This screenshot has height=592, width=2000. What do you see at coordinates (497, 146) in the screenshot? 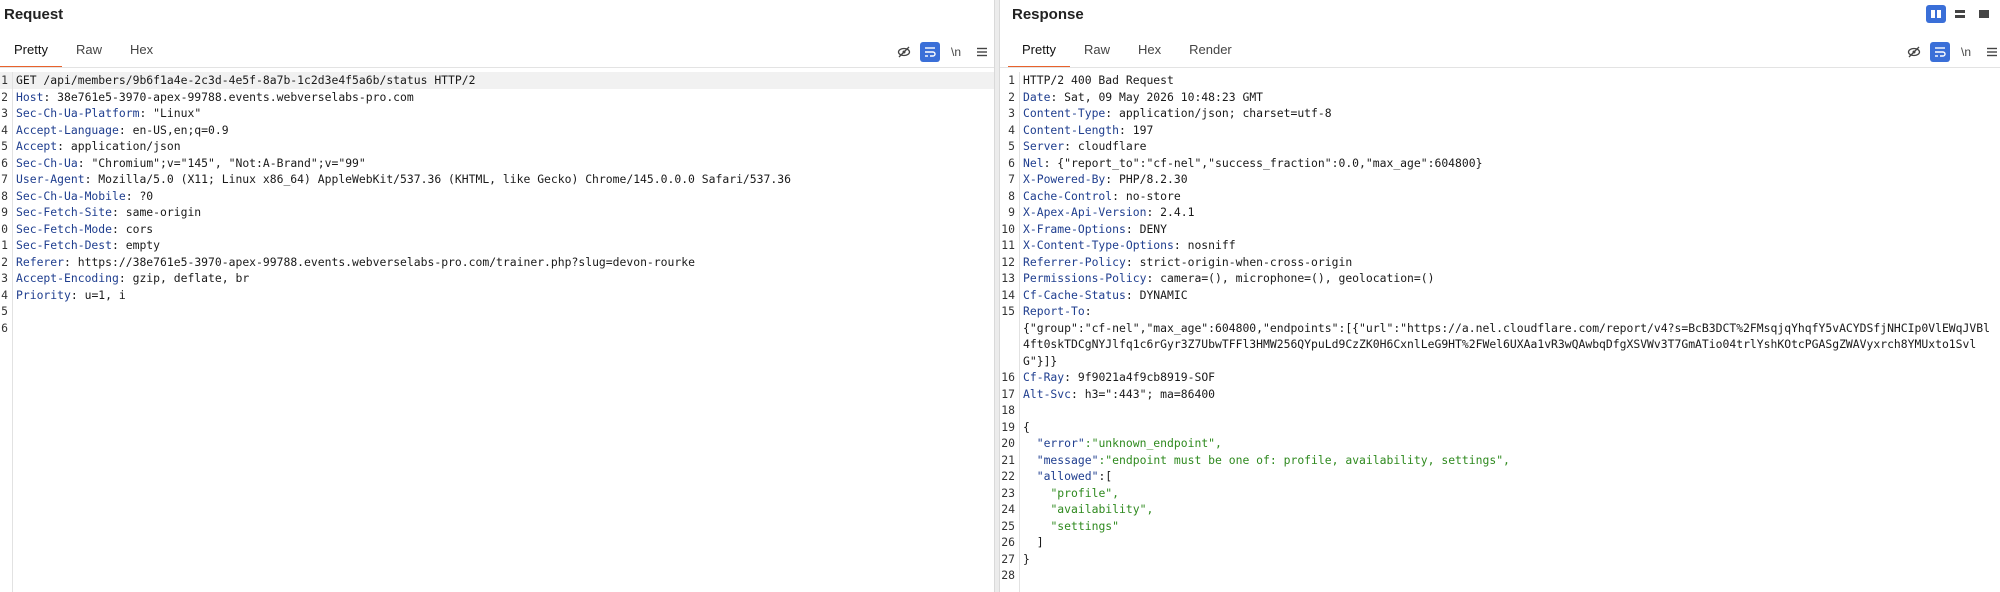
I see `code-line: 5 Accept: application/json` at bounding box center [497, 146].